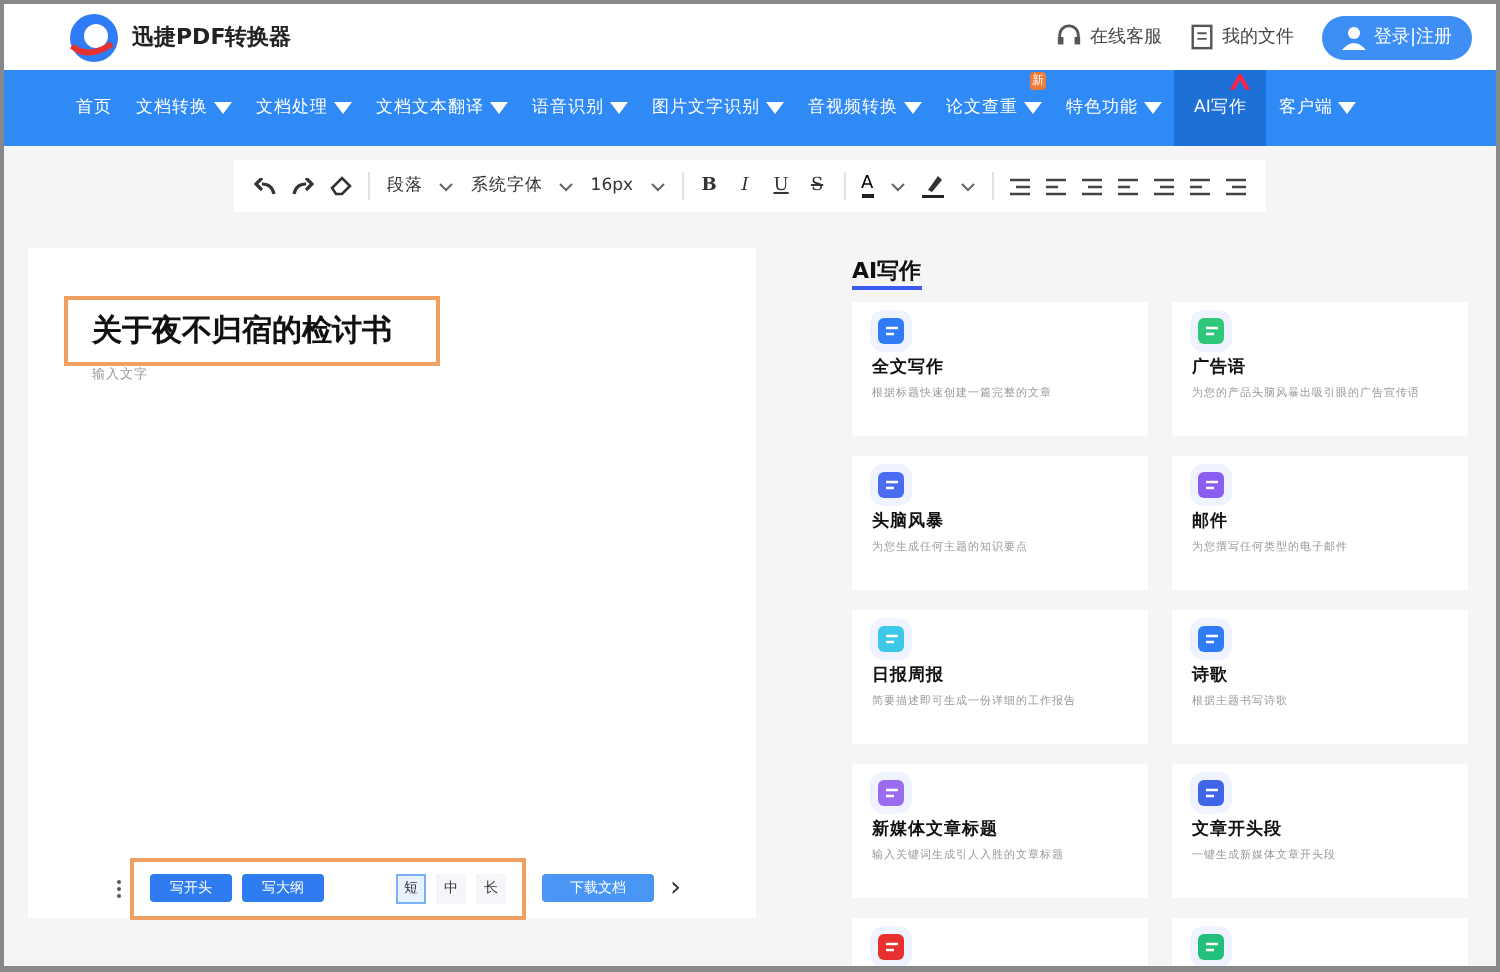 The image size is (1500, 972). What do you see at coordinates (1125, 37) in the screenshot?
I see `service-link: 在线客服` at bounding box center [1125, 37].